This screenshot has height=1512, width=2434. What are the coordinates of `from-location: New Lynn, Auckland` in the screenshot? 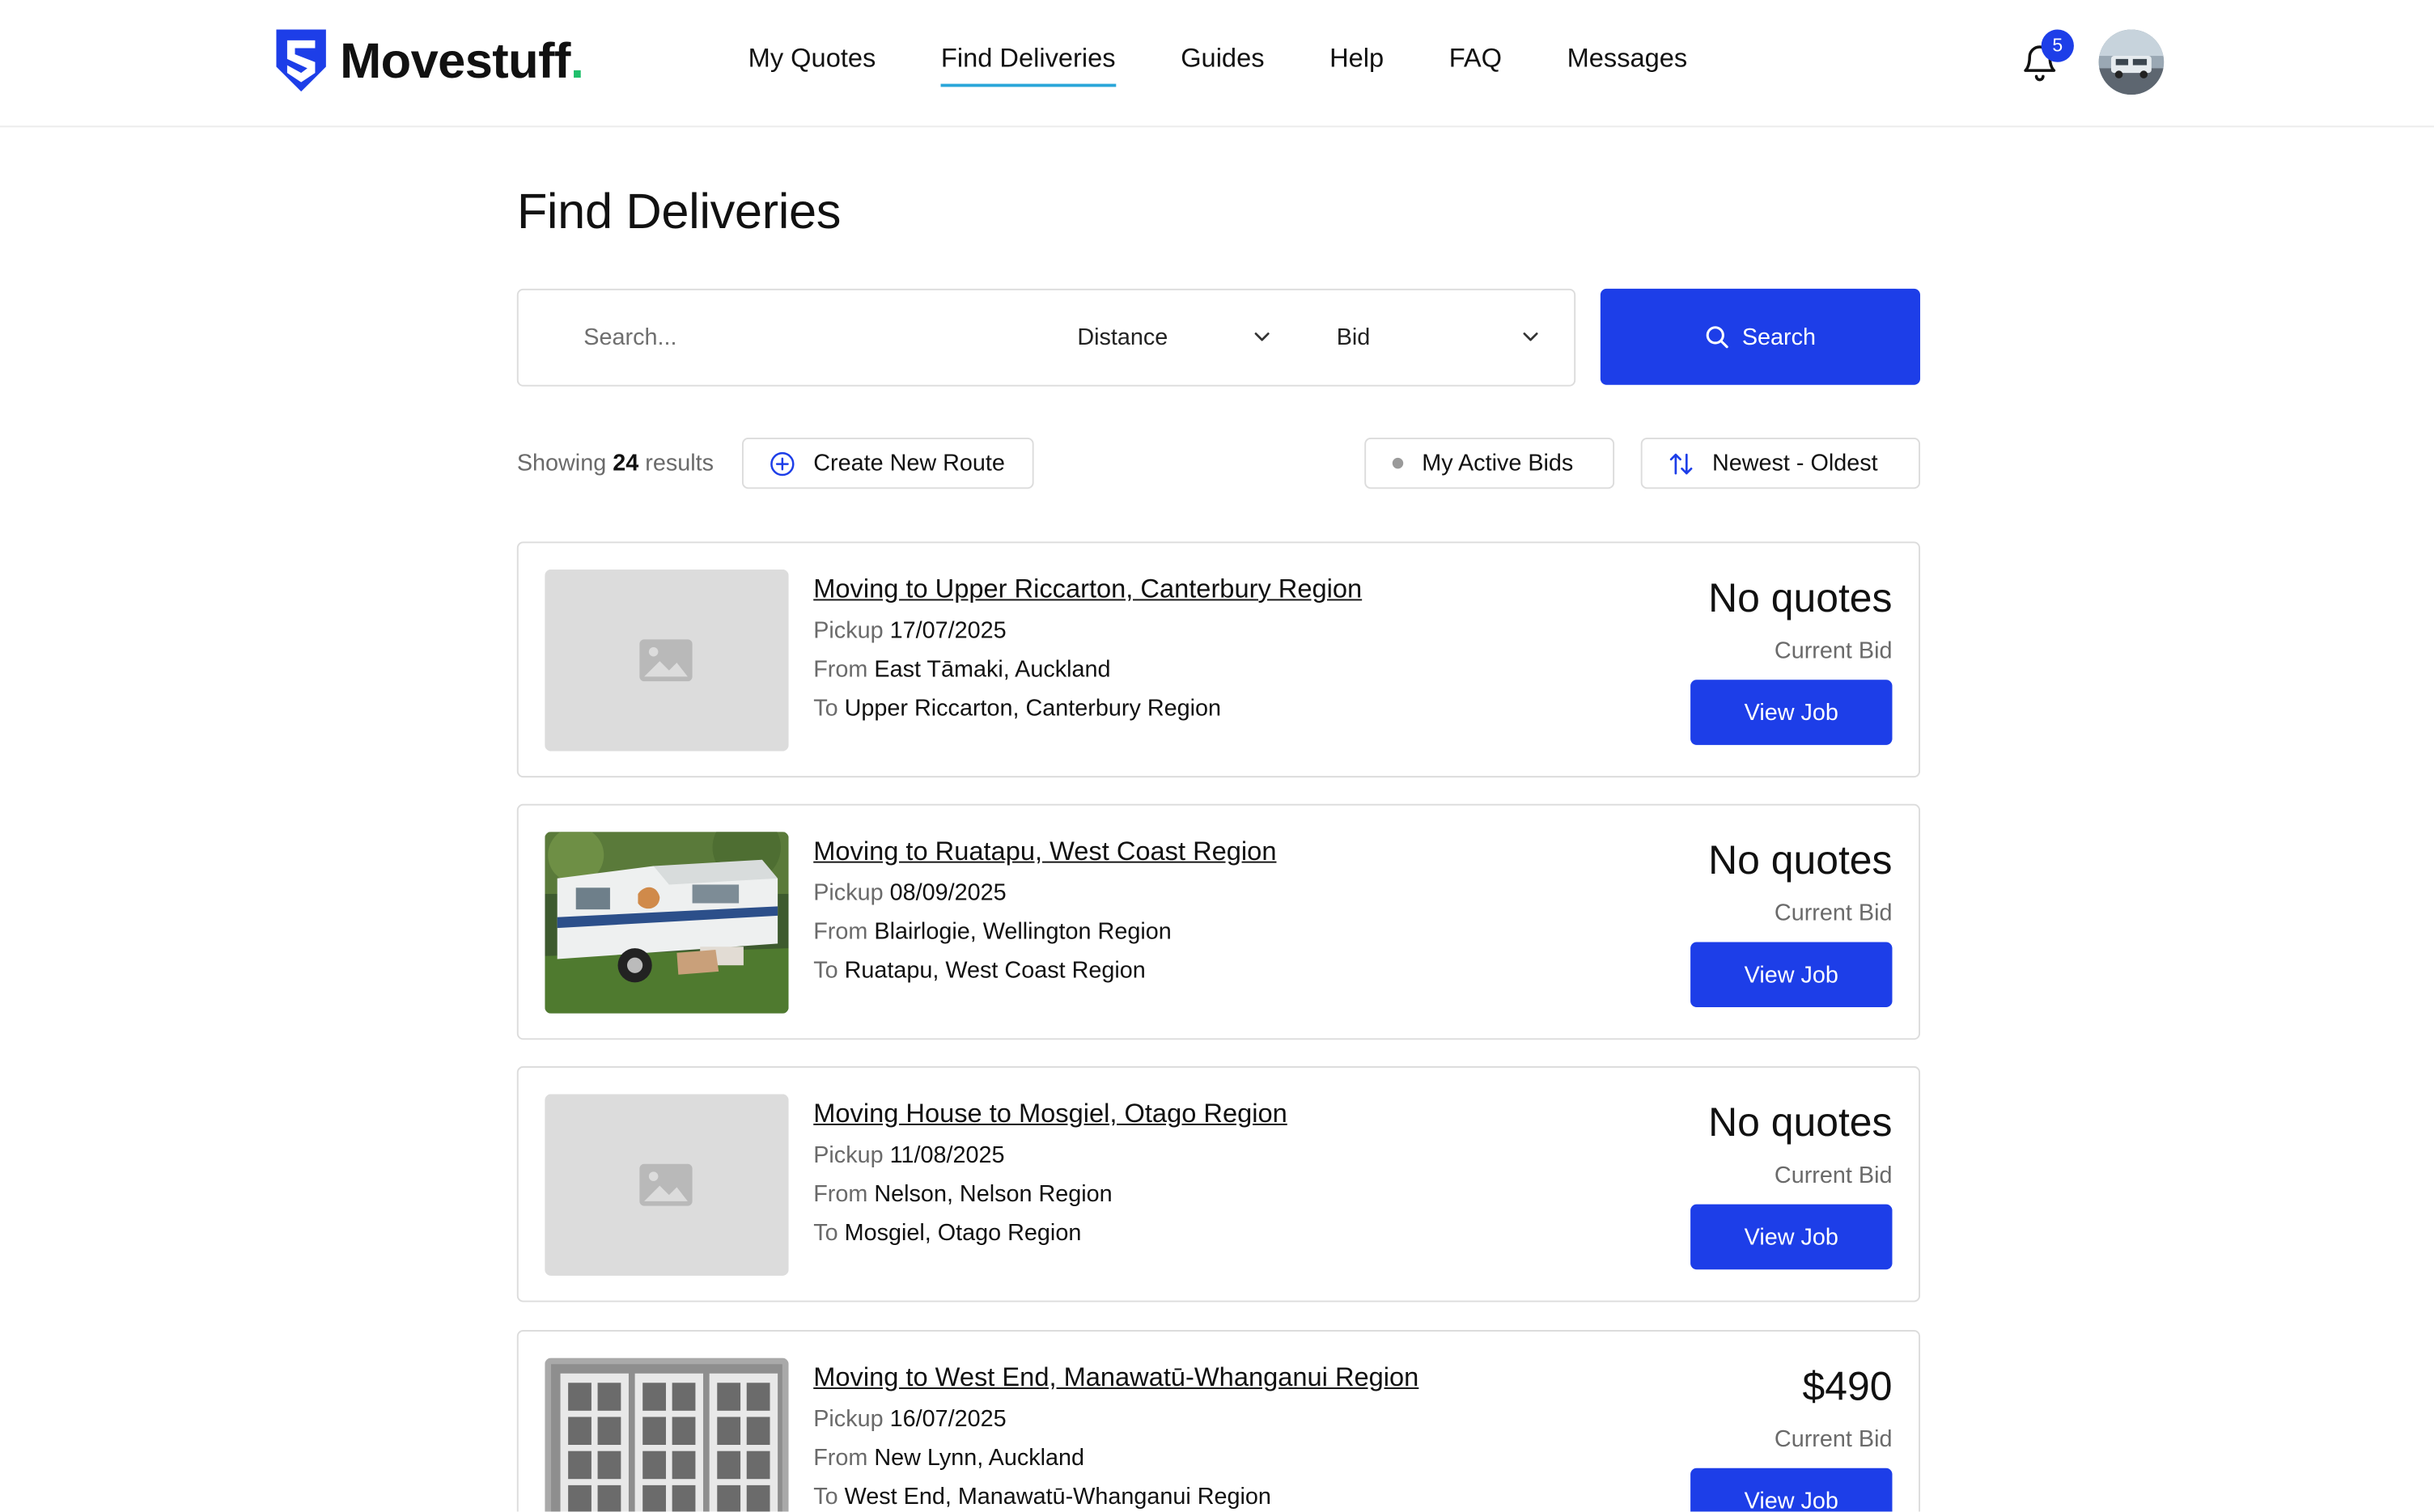 It's located at (980, 1458).